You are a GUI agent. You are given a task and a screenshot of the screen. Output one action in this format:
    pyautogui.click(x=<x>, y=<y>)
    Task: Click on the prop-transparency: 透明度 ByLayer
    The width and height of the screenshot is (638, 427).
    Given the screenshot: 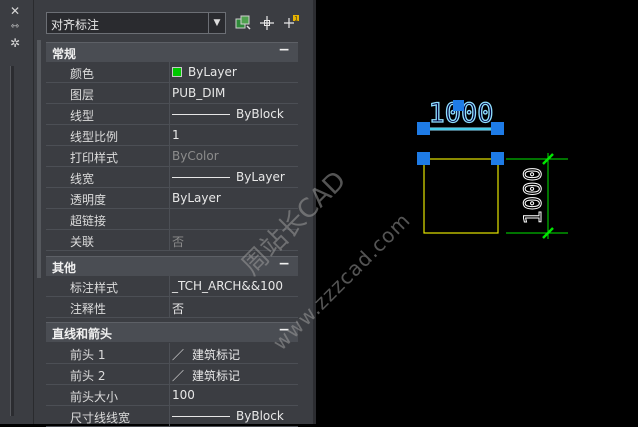 What is the action you would take?
    pyautogui.click(x=172, y=198)
    